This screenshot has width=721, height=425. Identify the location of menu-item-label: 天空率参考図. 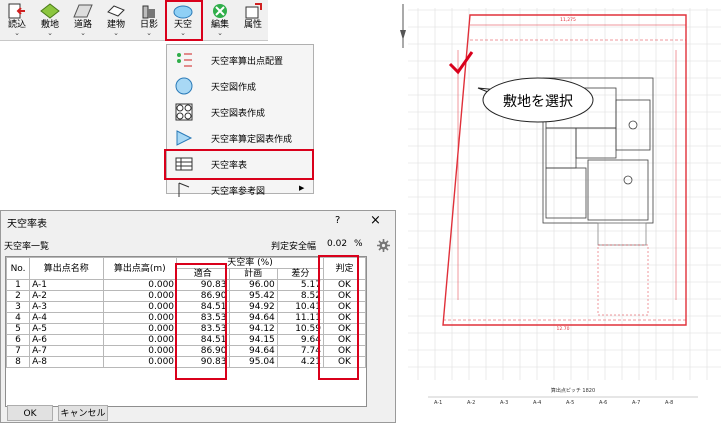
(238, 192).